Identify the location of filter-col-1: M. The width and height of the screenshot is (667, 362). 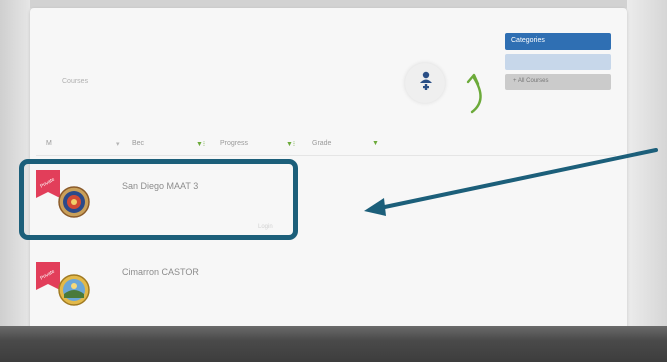
(49, 143).